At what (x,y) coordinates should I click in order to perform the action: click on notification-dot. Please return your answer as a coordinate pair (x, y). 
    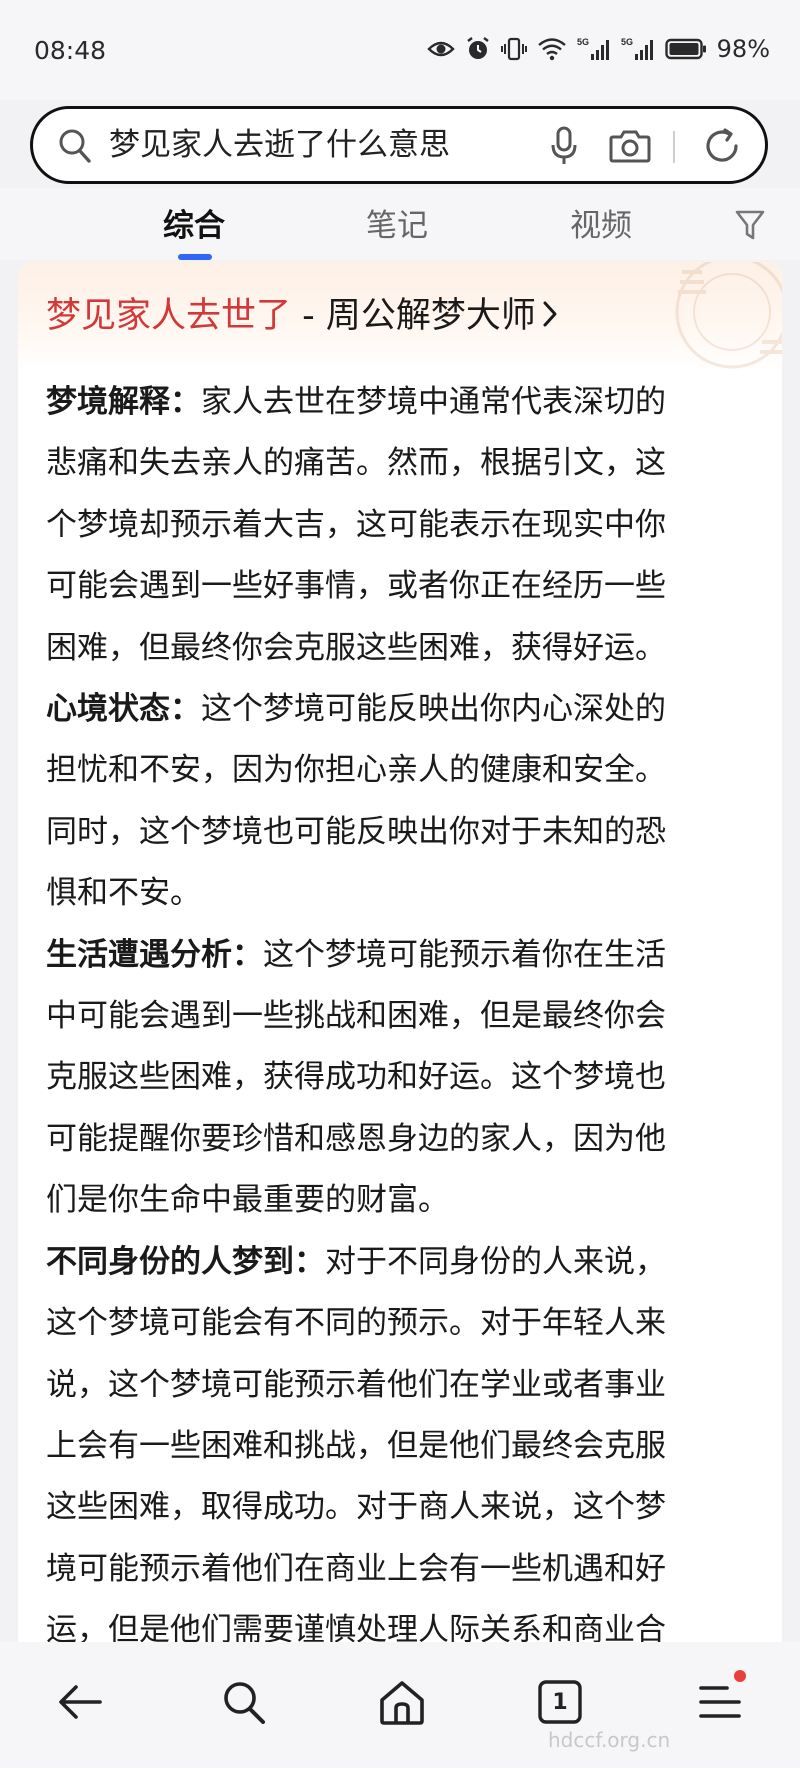
    Looking at the image, I should click on (740, 1676).